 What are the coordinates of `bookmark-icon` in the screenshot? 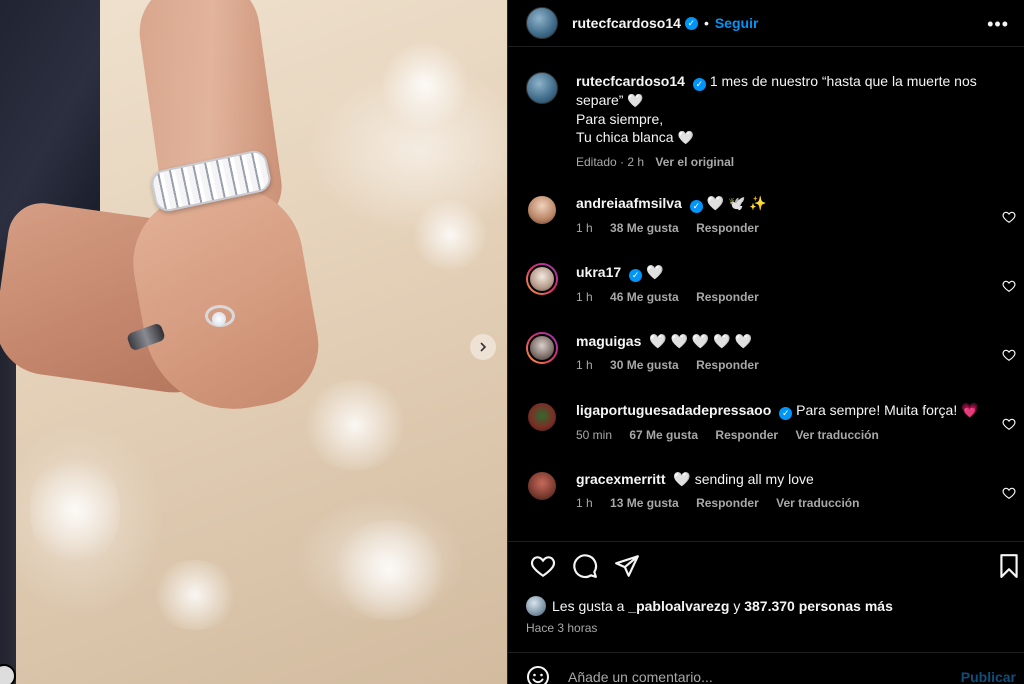 It's located at (1009, 566).